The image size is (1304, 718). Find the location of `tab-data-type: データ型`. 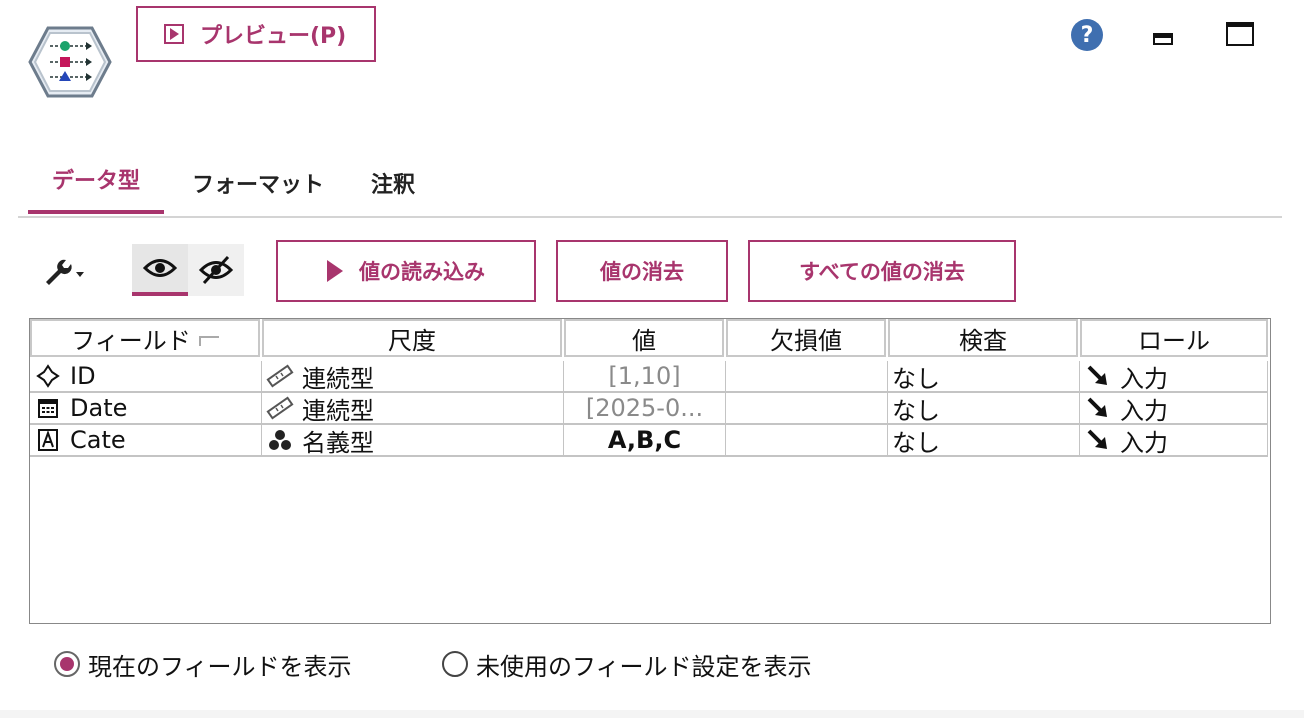

tab-data-type: データ型 is located at coordinates (96, 180).